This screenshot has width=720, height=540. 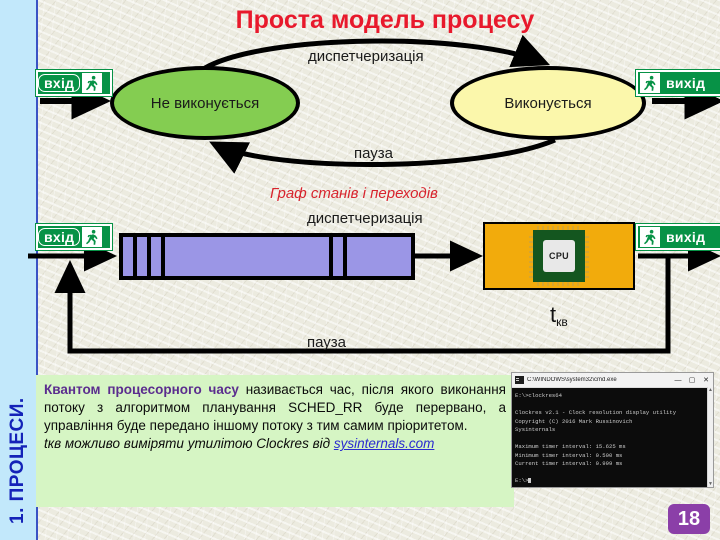 I want to click on close-icon: ✕, so click(x=706, y=380).